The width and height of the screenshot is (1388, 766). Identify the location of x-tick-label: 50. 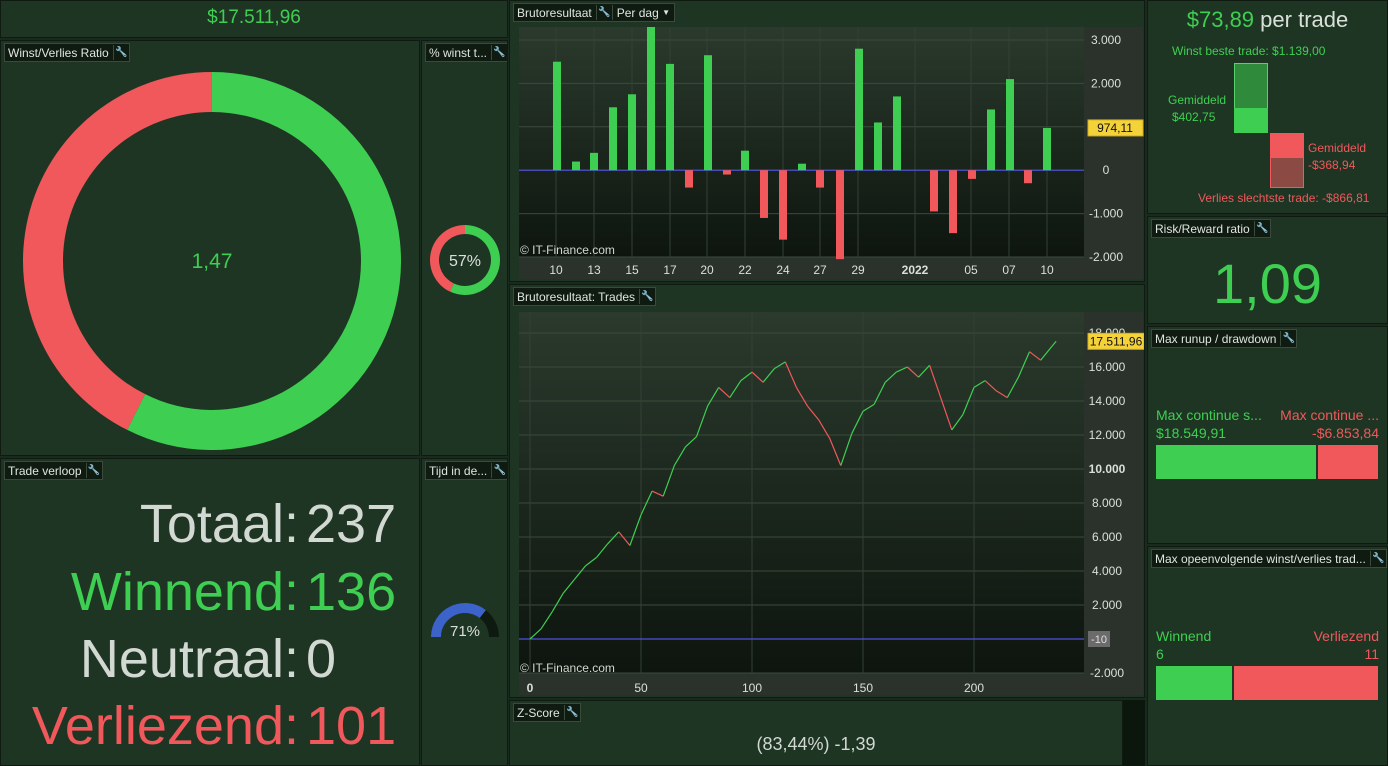
(641, 688).